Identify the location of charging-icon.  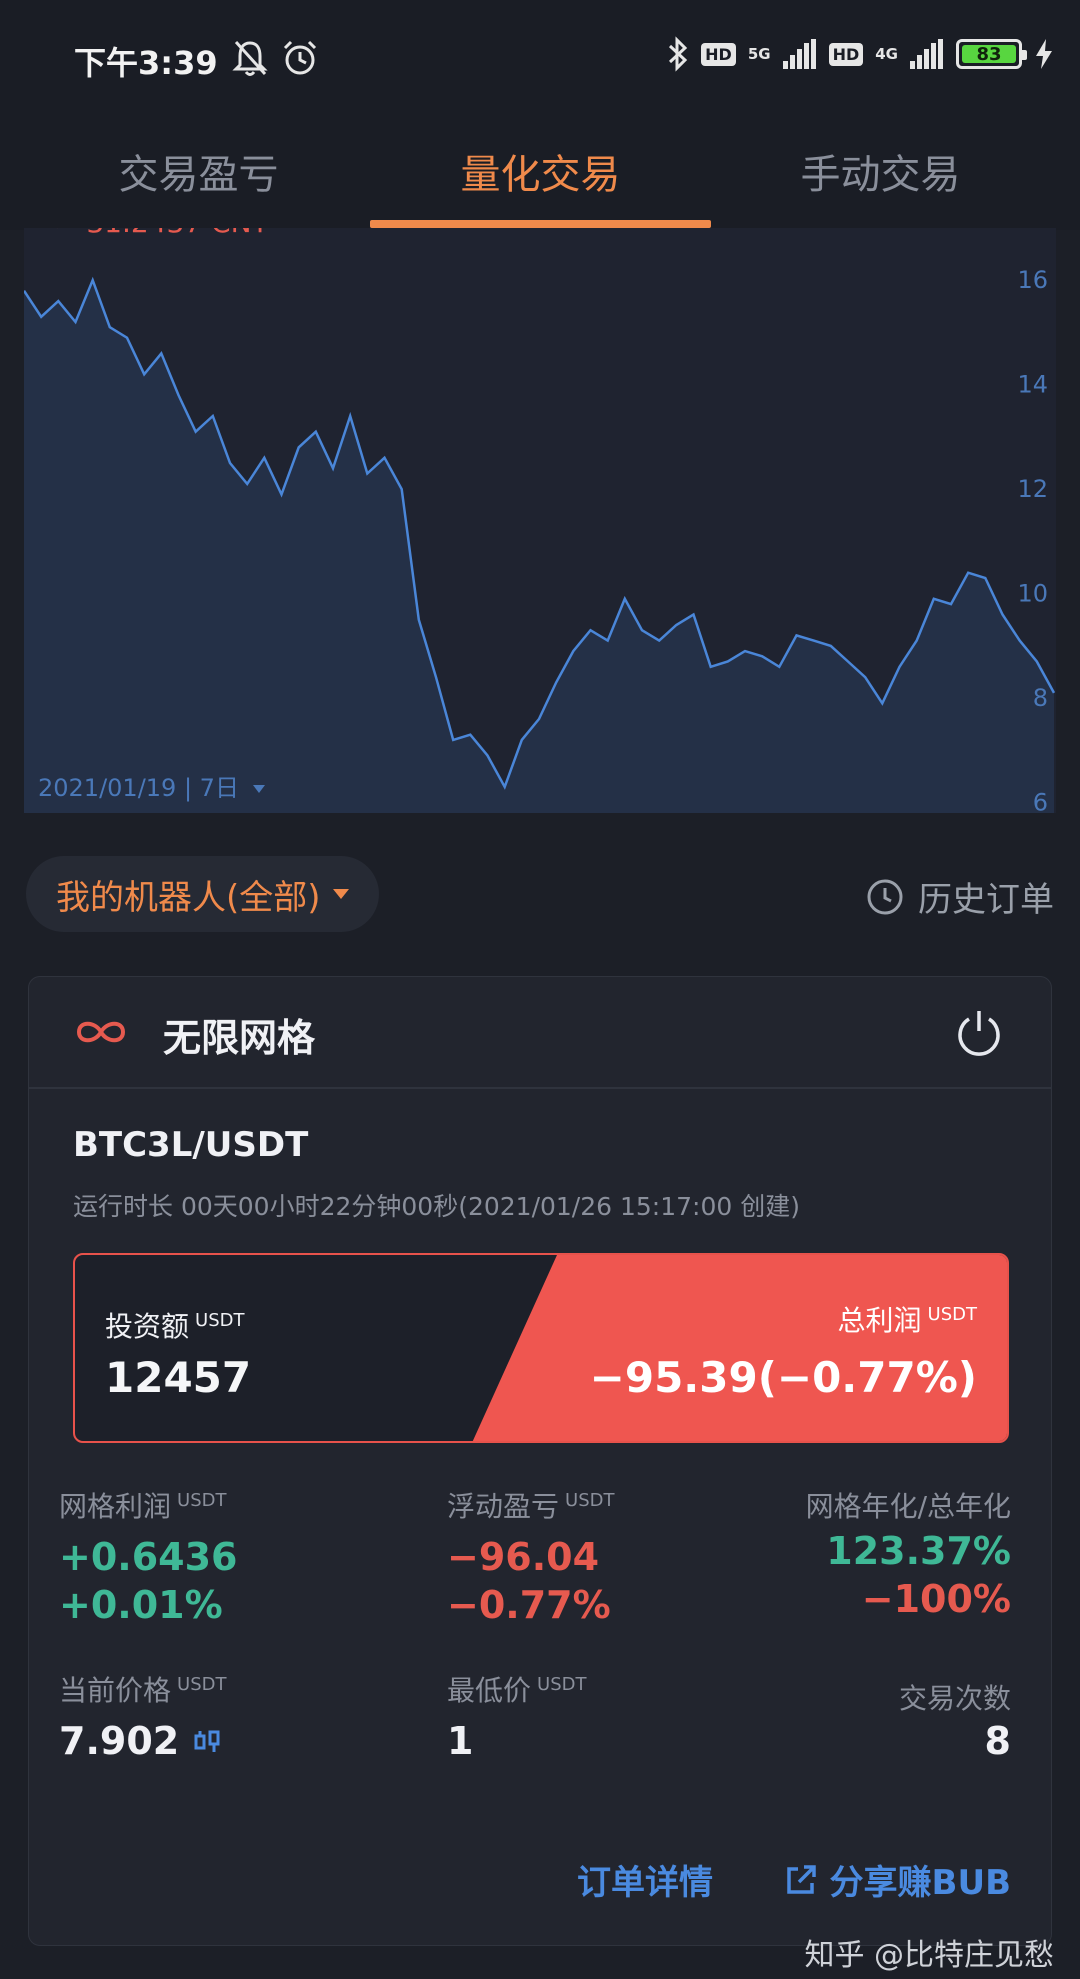
(1044, 54).